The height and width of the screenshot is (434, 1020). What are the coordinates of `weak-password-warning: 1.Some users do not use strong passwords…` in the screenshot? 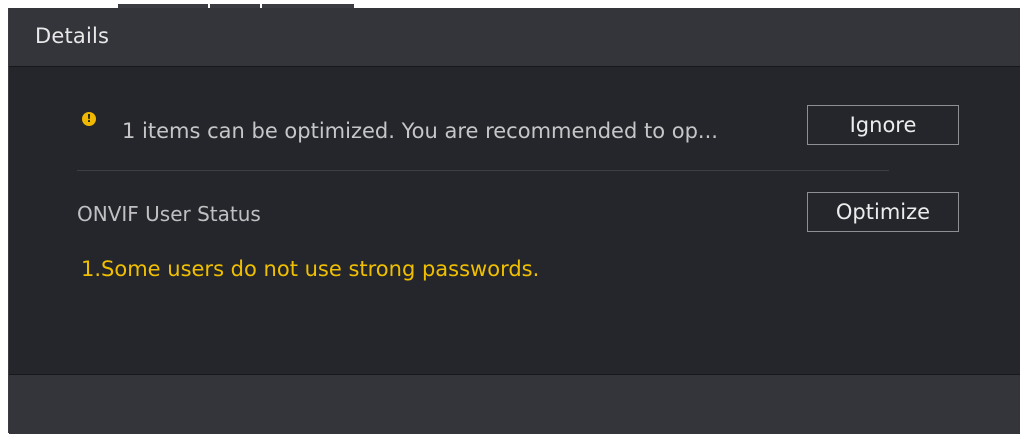 It's located at (310, 269).